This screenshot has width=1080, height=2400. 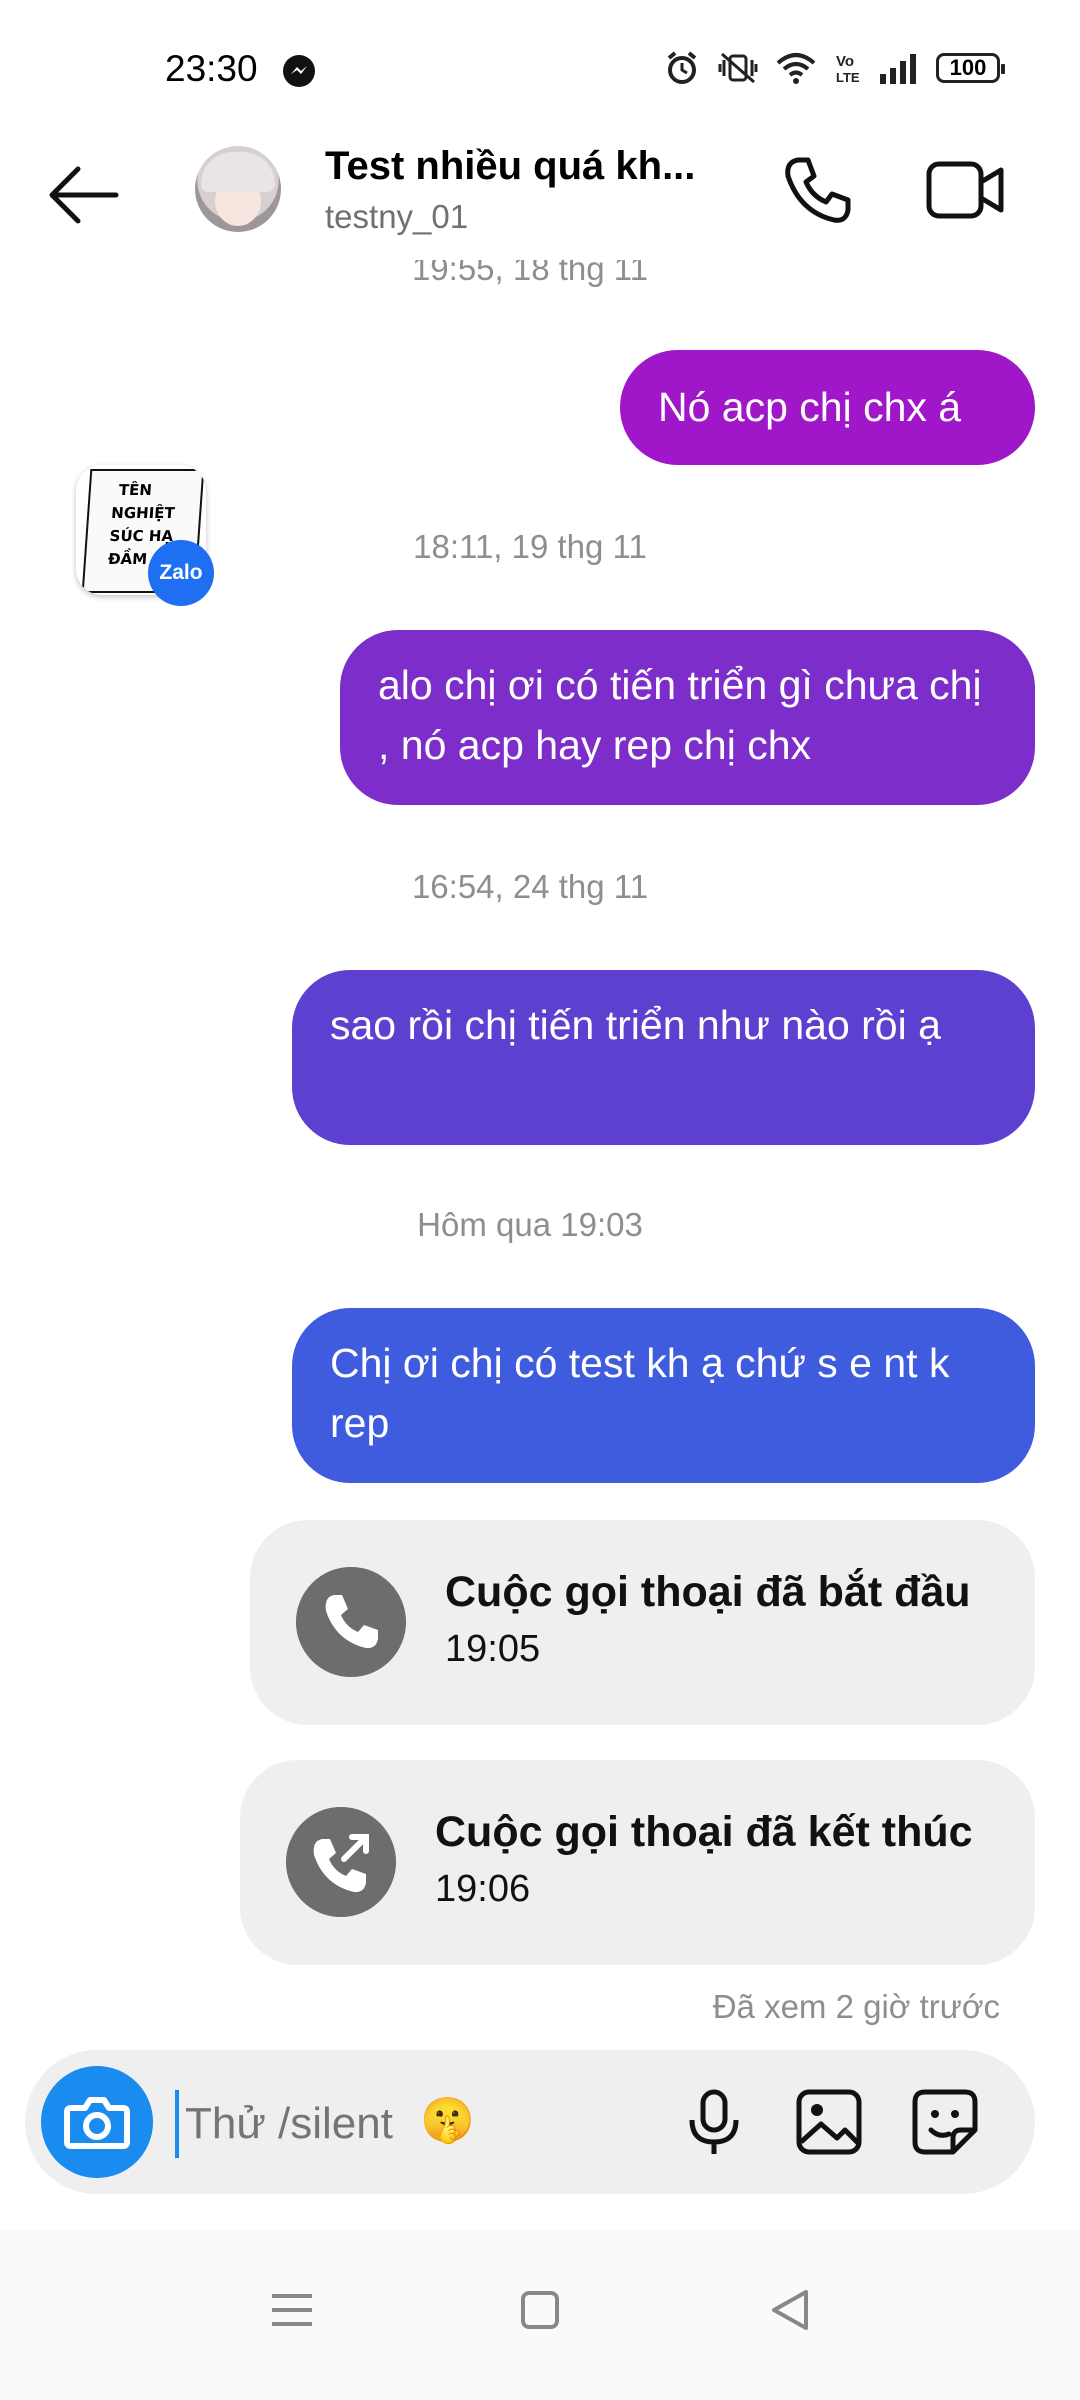 I want to click on gallery-icon, so click(x=829, y=2122).